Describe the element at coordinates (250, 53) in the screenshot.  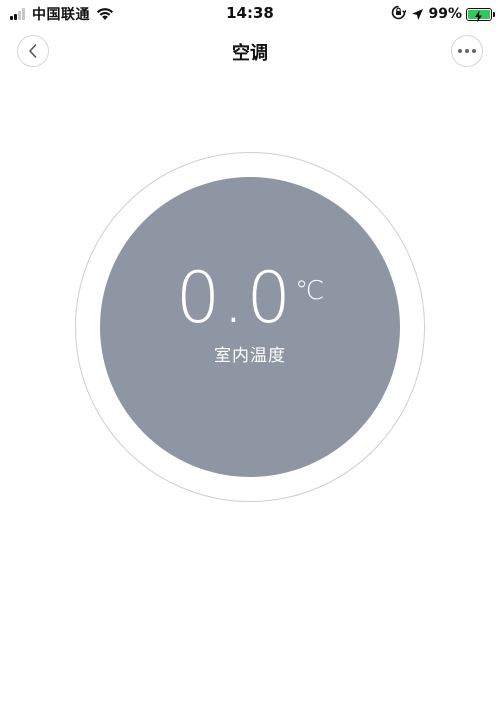
I see `page-title: 空调` at that location.